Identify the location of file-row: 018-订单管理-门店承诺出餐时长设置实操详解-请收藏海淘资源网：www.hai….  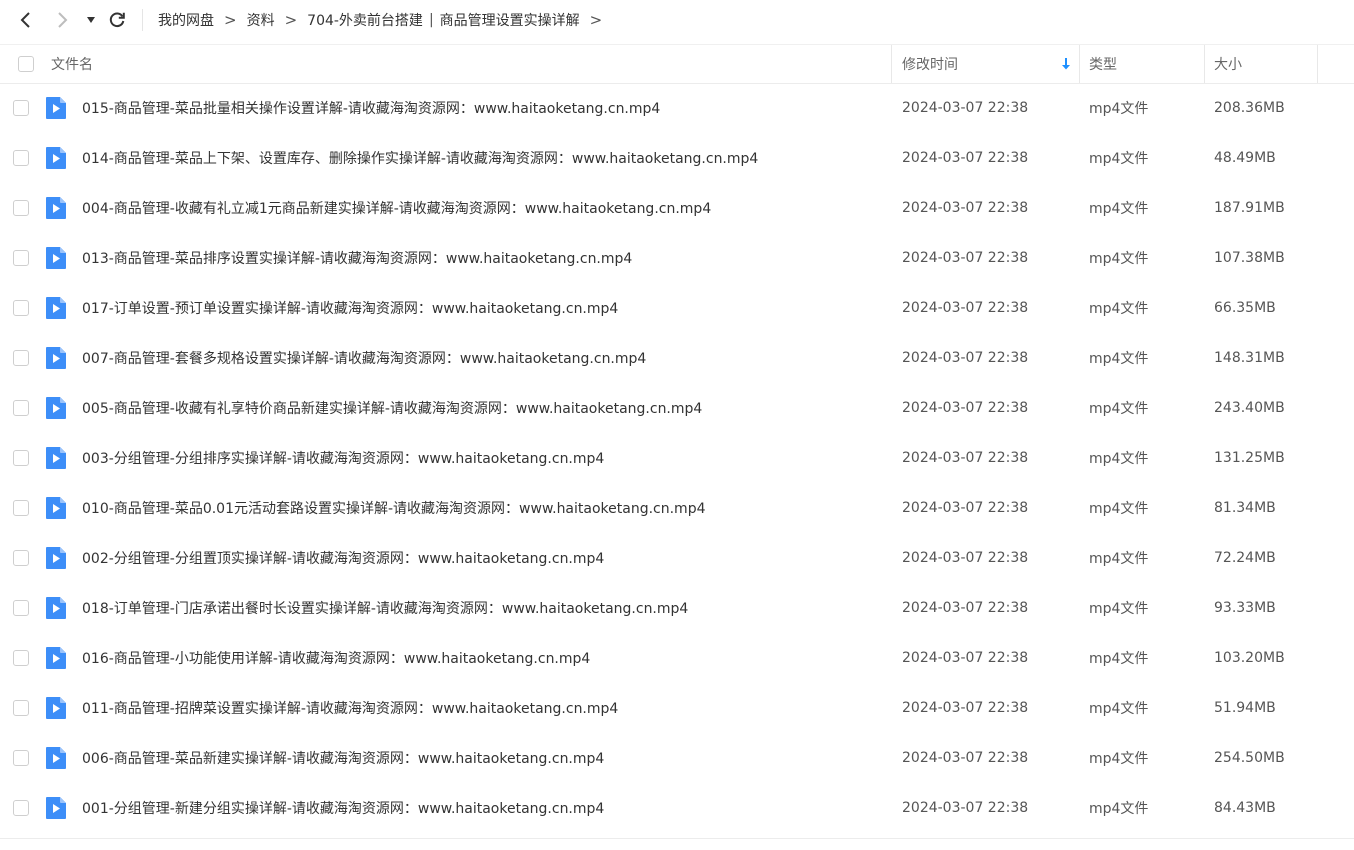
(677, 608).